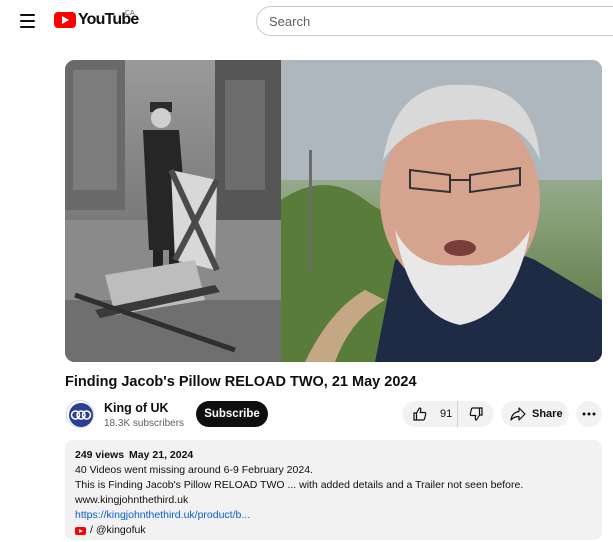  What do you see at coordinates (333, 530) in the screenshot?
I see `channel-handle-row: / @kingofuk` at bounding box center [333, 530].